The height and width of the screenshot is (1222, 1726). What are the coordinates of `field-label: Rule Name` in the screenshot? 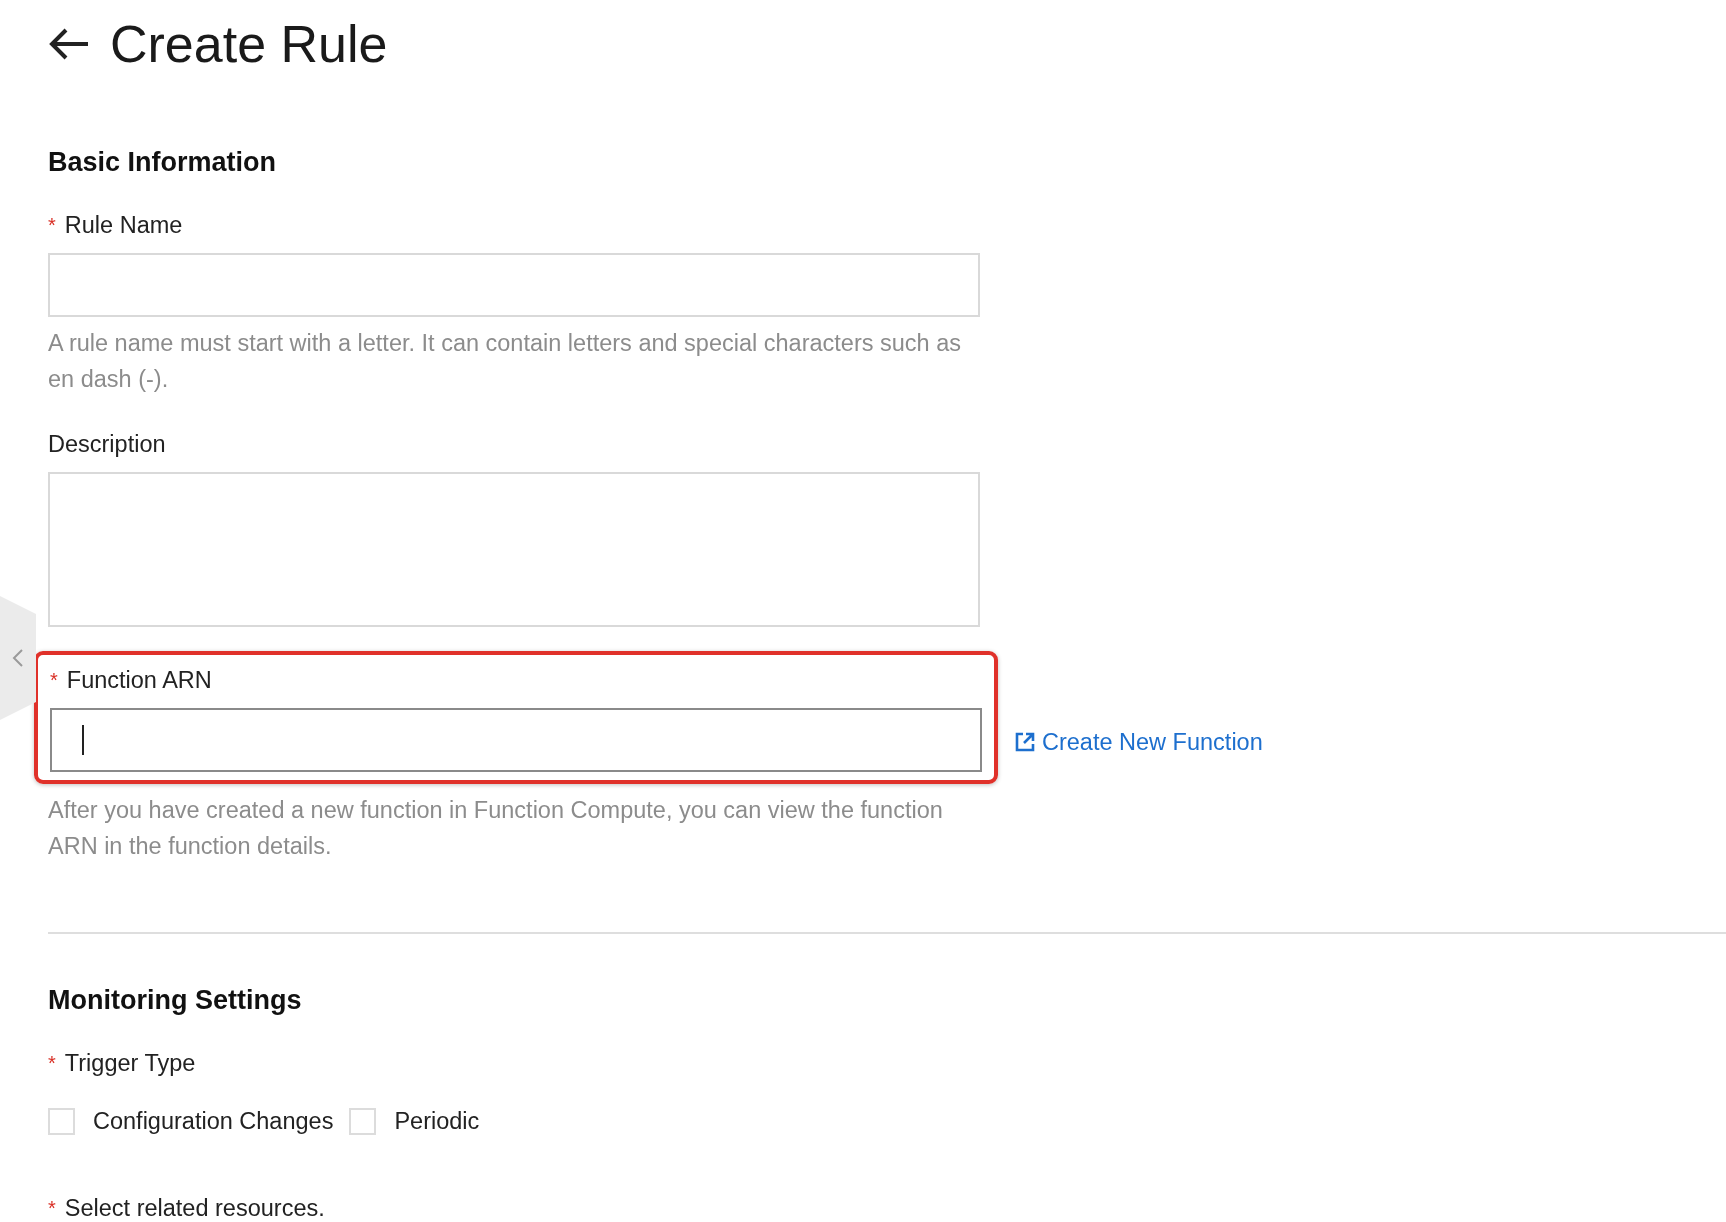 It's located at (123, 225).